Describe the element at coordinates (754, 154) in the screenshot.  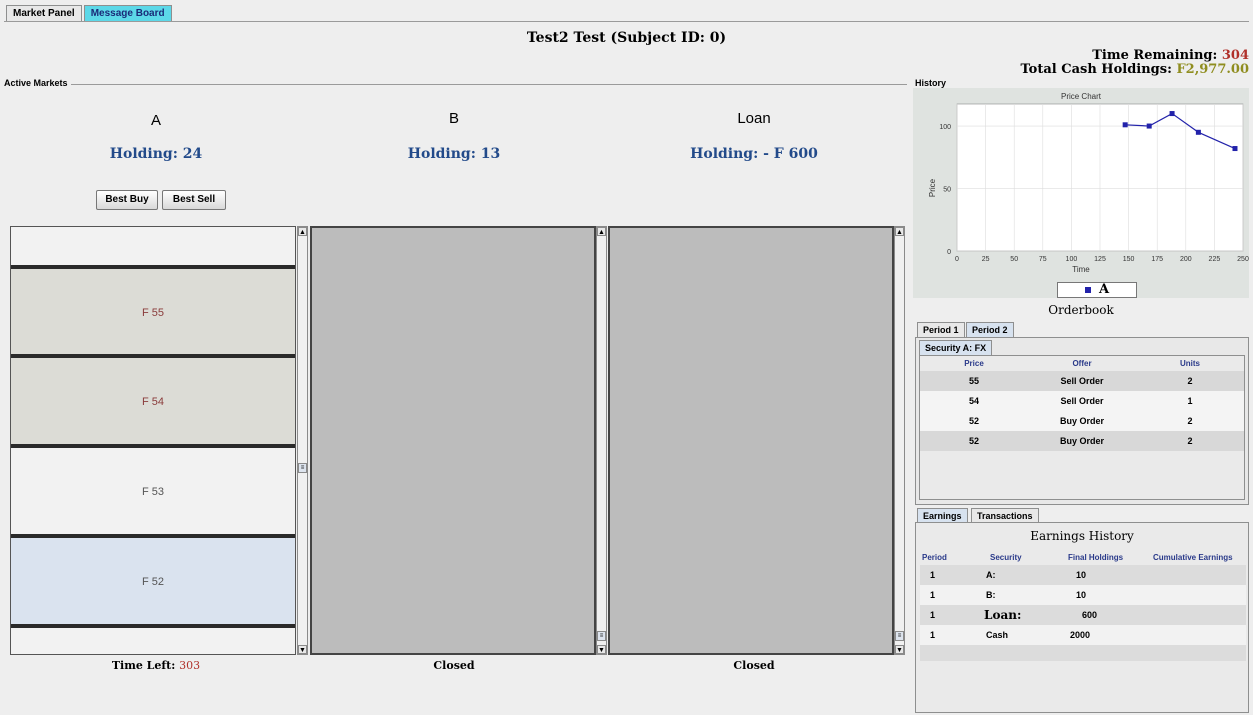
I see `market-loan-holding: Holding: - F 600` at that location.